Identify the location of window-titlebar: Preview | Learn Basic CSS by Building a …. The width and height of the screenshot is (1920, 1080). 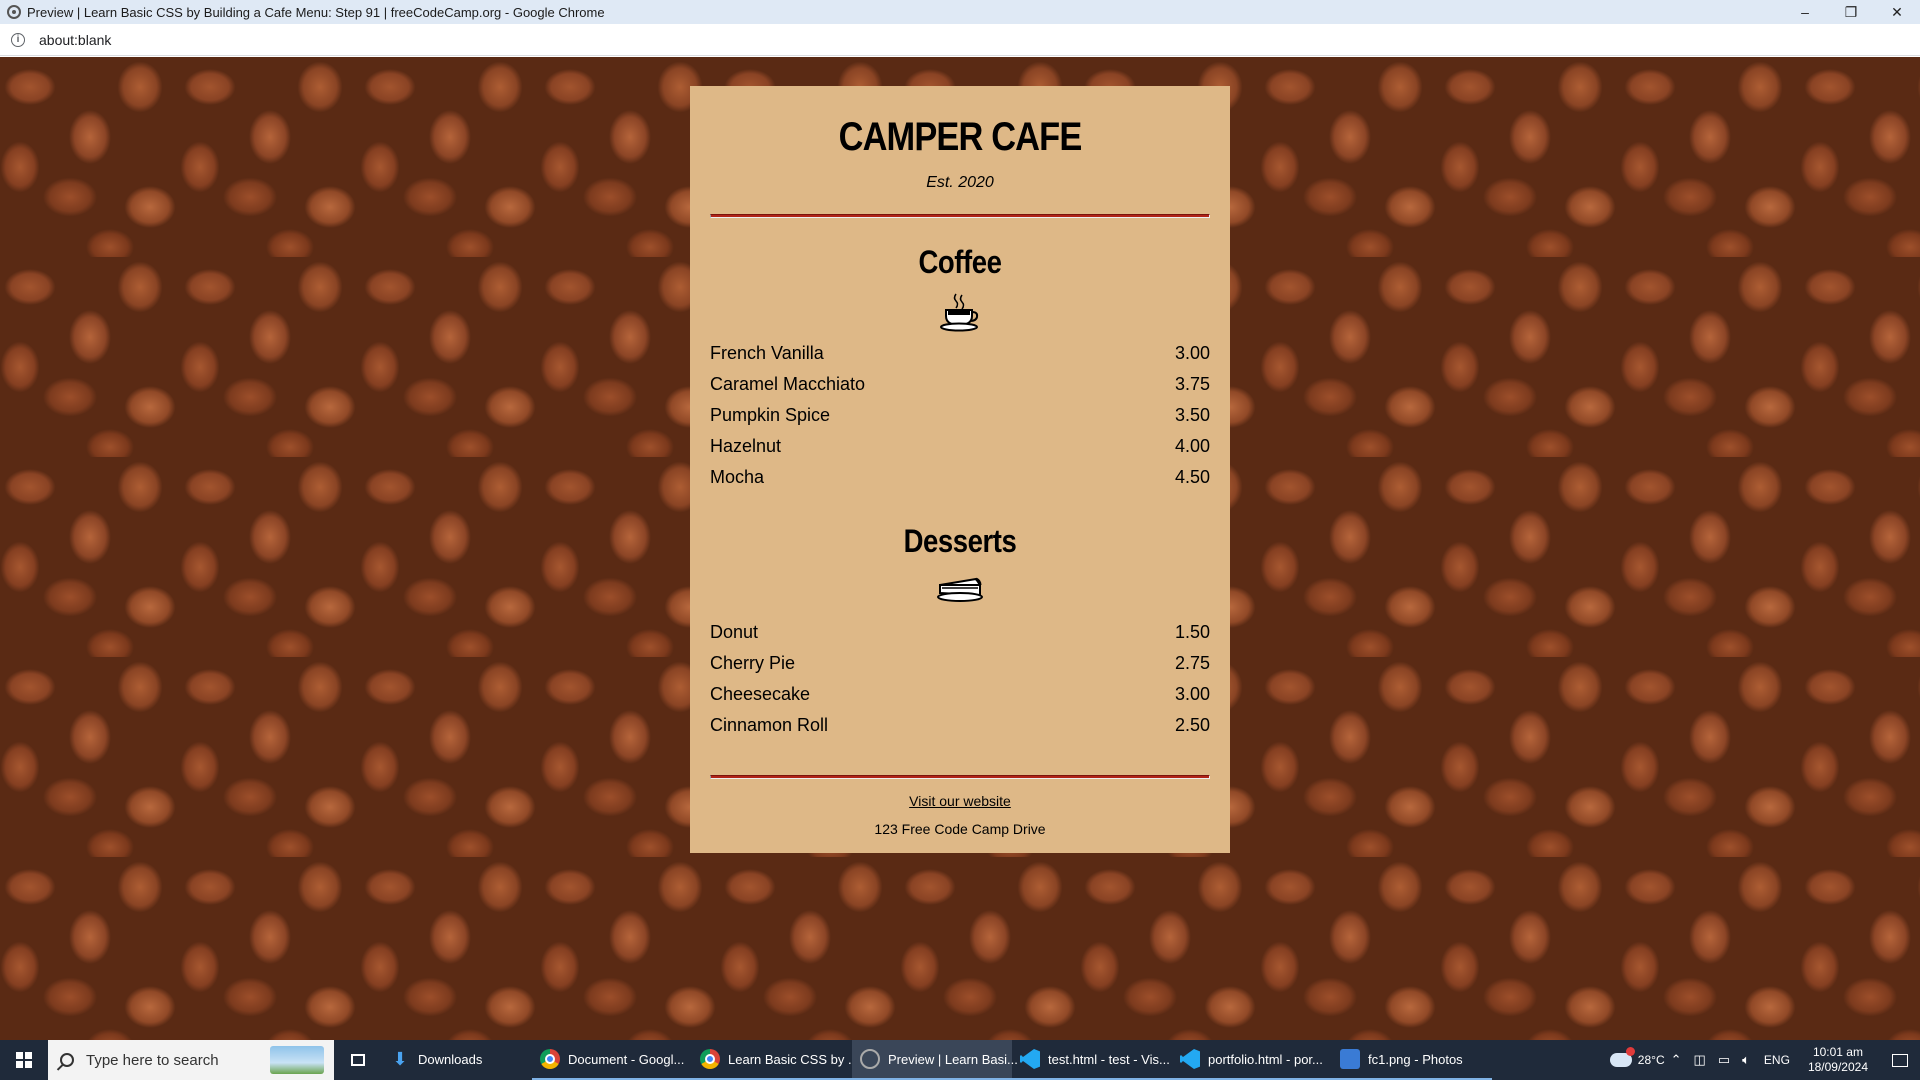
(960, 12).